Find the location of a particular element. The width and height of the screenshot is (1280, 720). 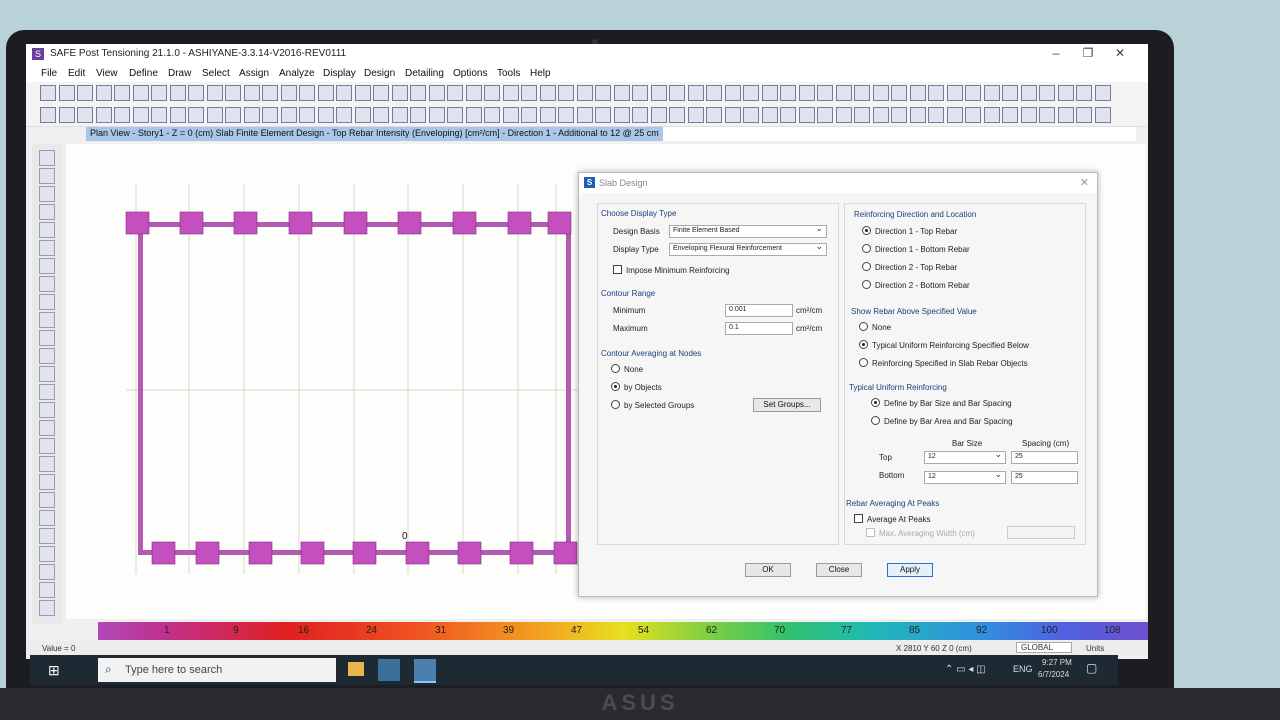

close-dialog-button: Close is located at coordinates (839, 570).